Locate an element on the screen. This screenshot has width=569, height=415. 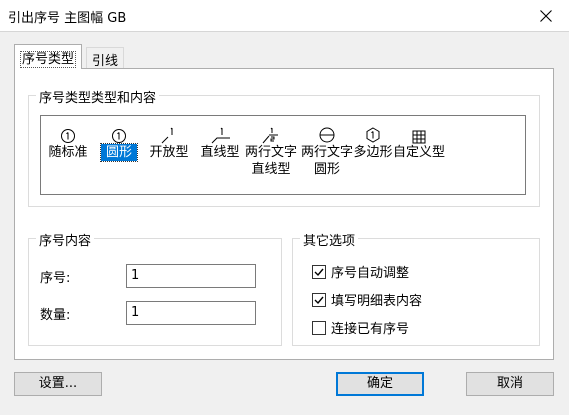
title-separator is located at coordinates (284, 31).